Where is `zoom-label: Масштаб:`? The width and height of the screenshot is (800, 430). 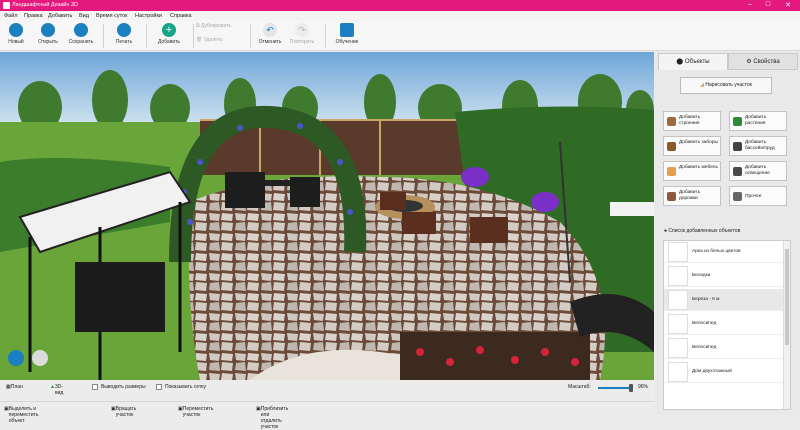 zoom-label: Масштаб: is located at coordinates (579, 387).